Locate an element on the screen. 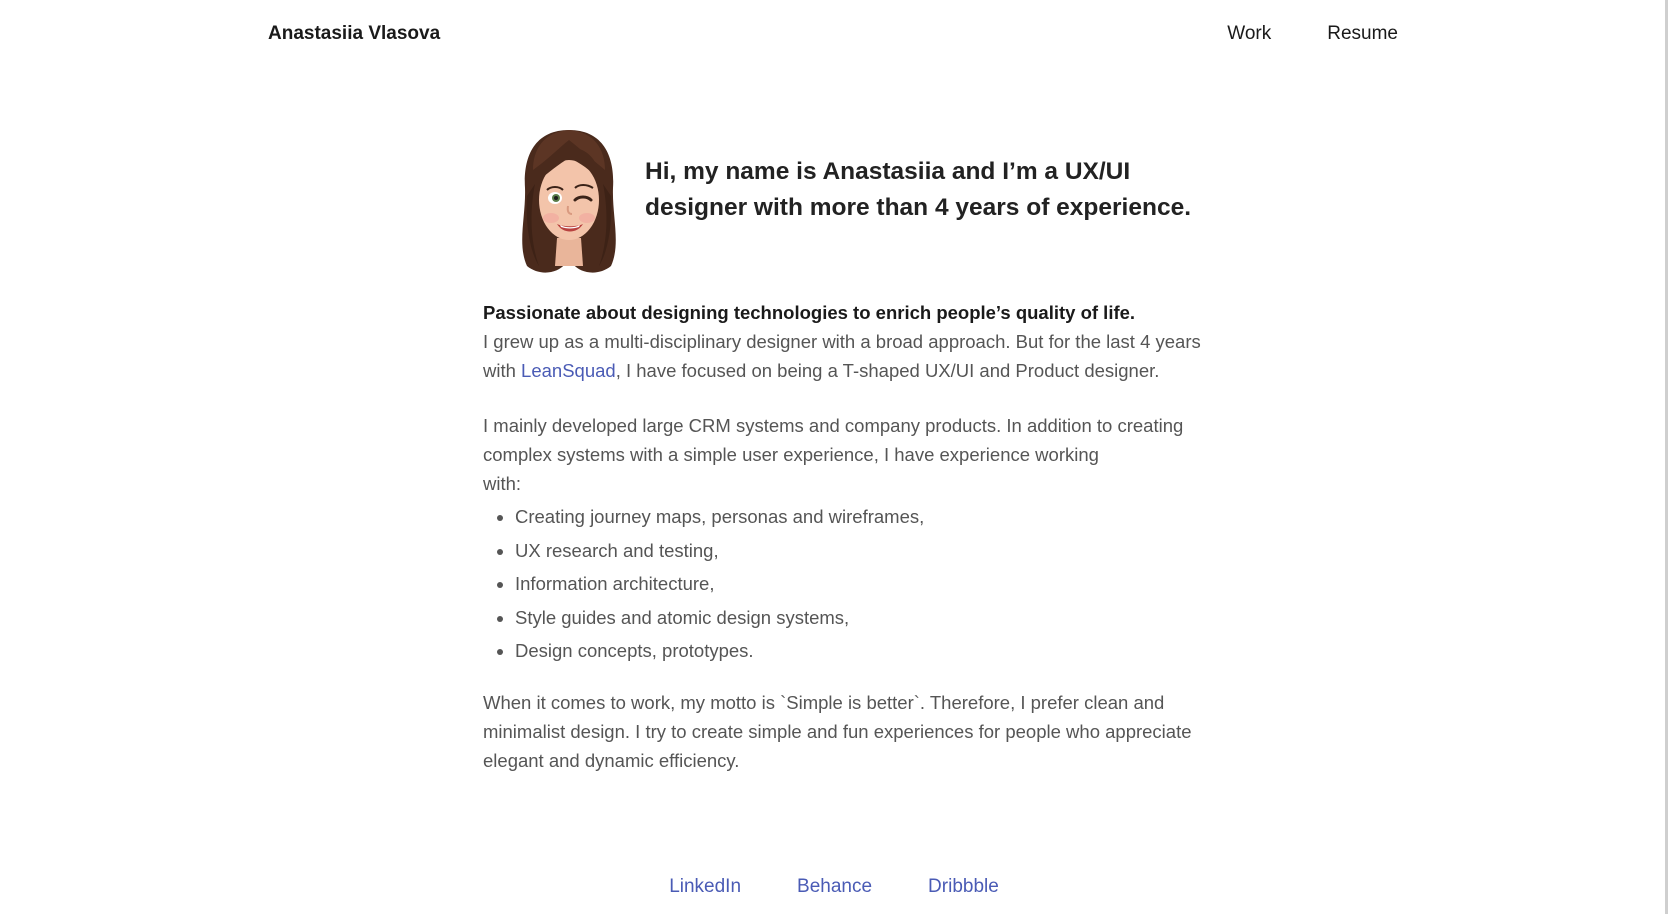 This screenshot has height=914, width=1668. skill-item: Information architecture, is located at coordinates (859, 584).